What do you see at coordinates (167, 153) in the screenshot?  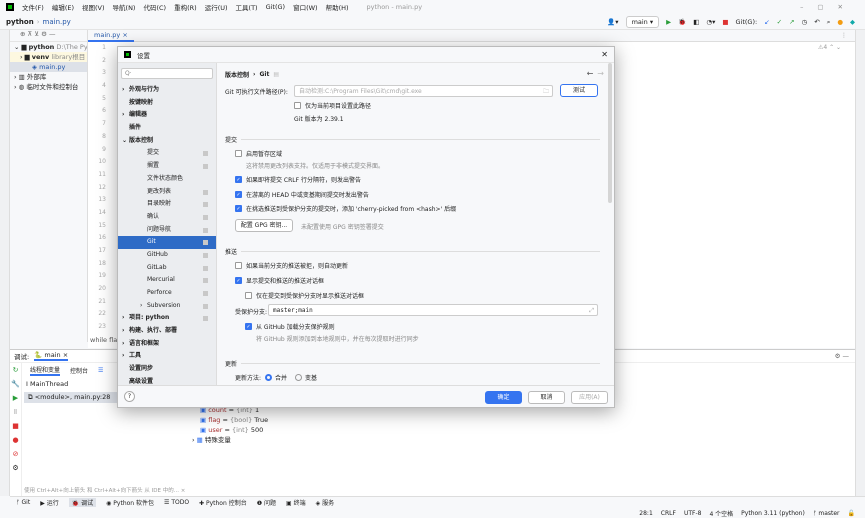 I see `settings-nav-item: 提交` at bounding box center [167, 153].